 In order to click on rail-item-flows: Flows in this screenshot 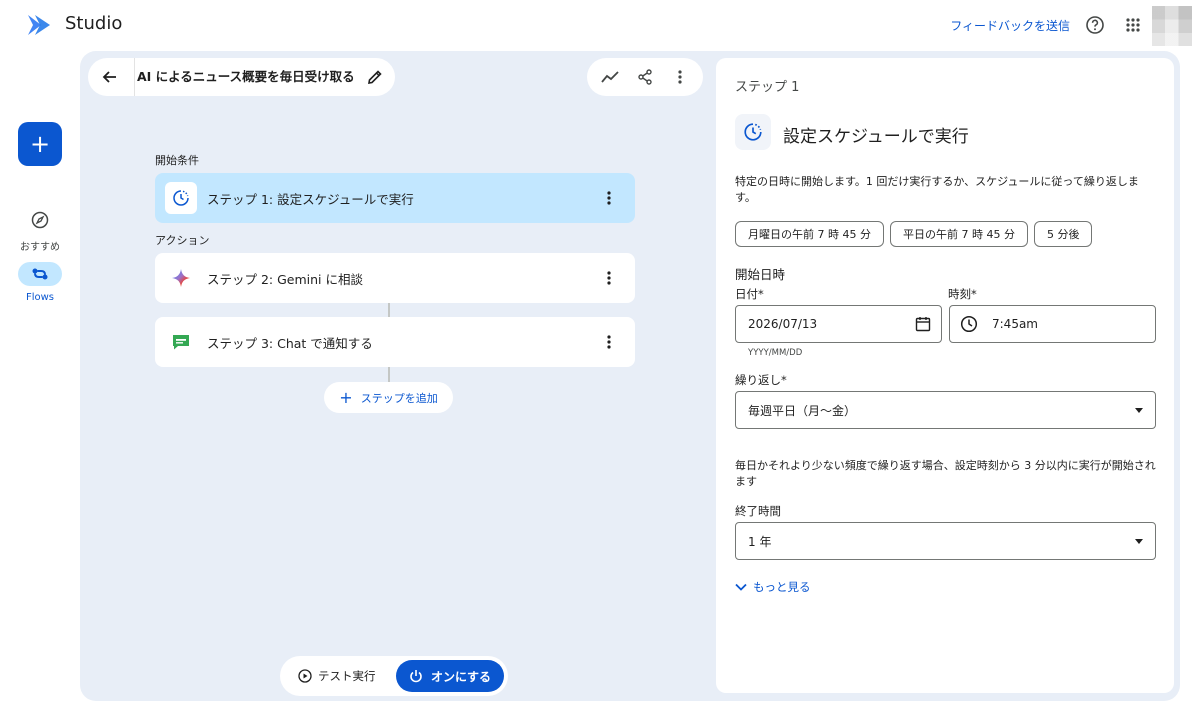, I will do `click(40, 282)`.